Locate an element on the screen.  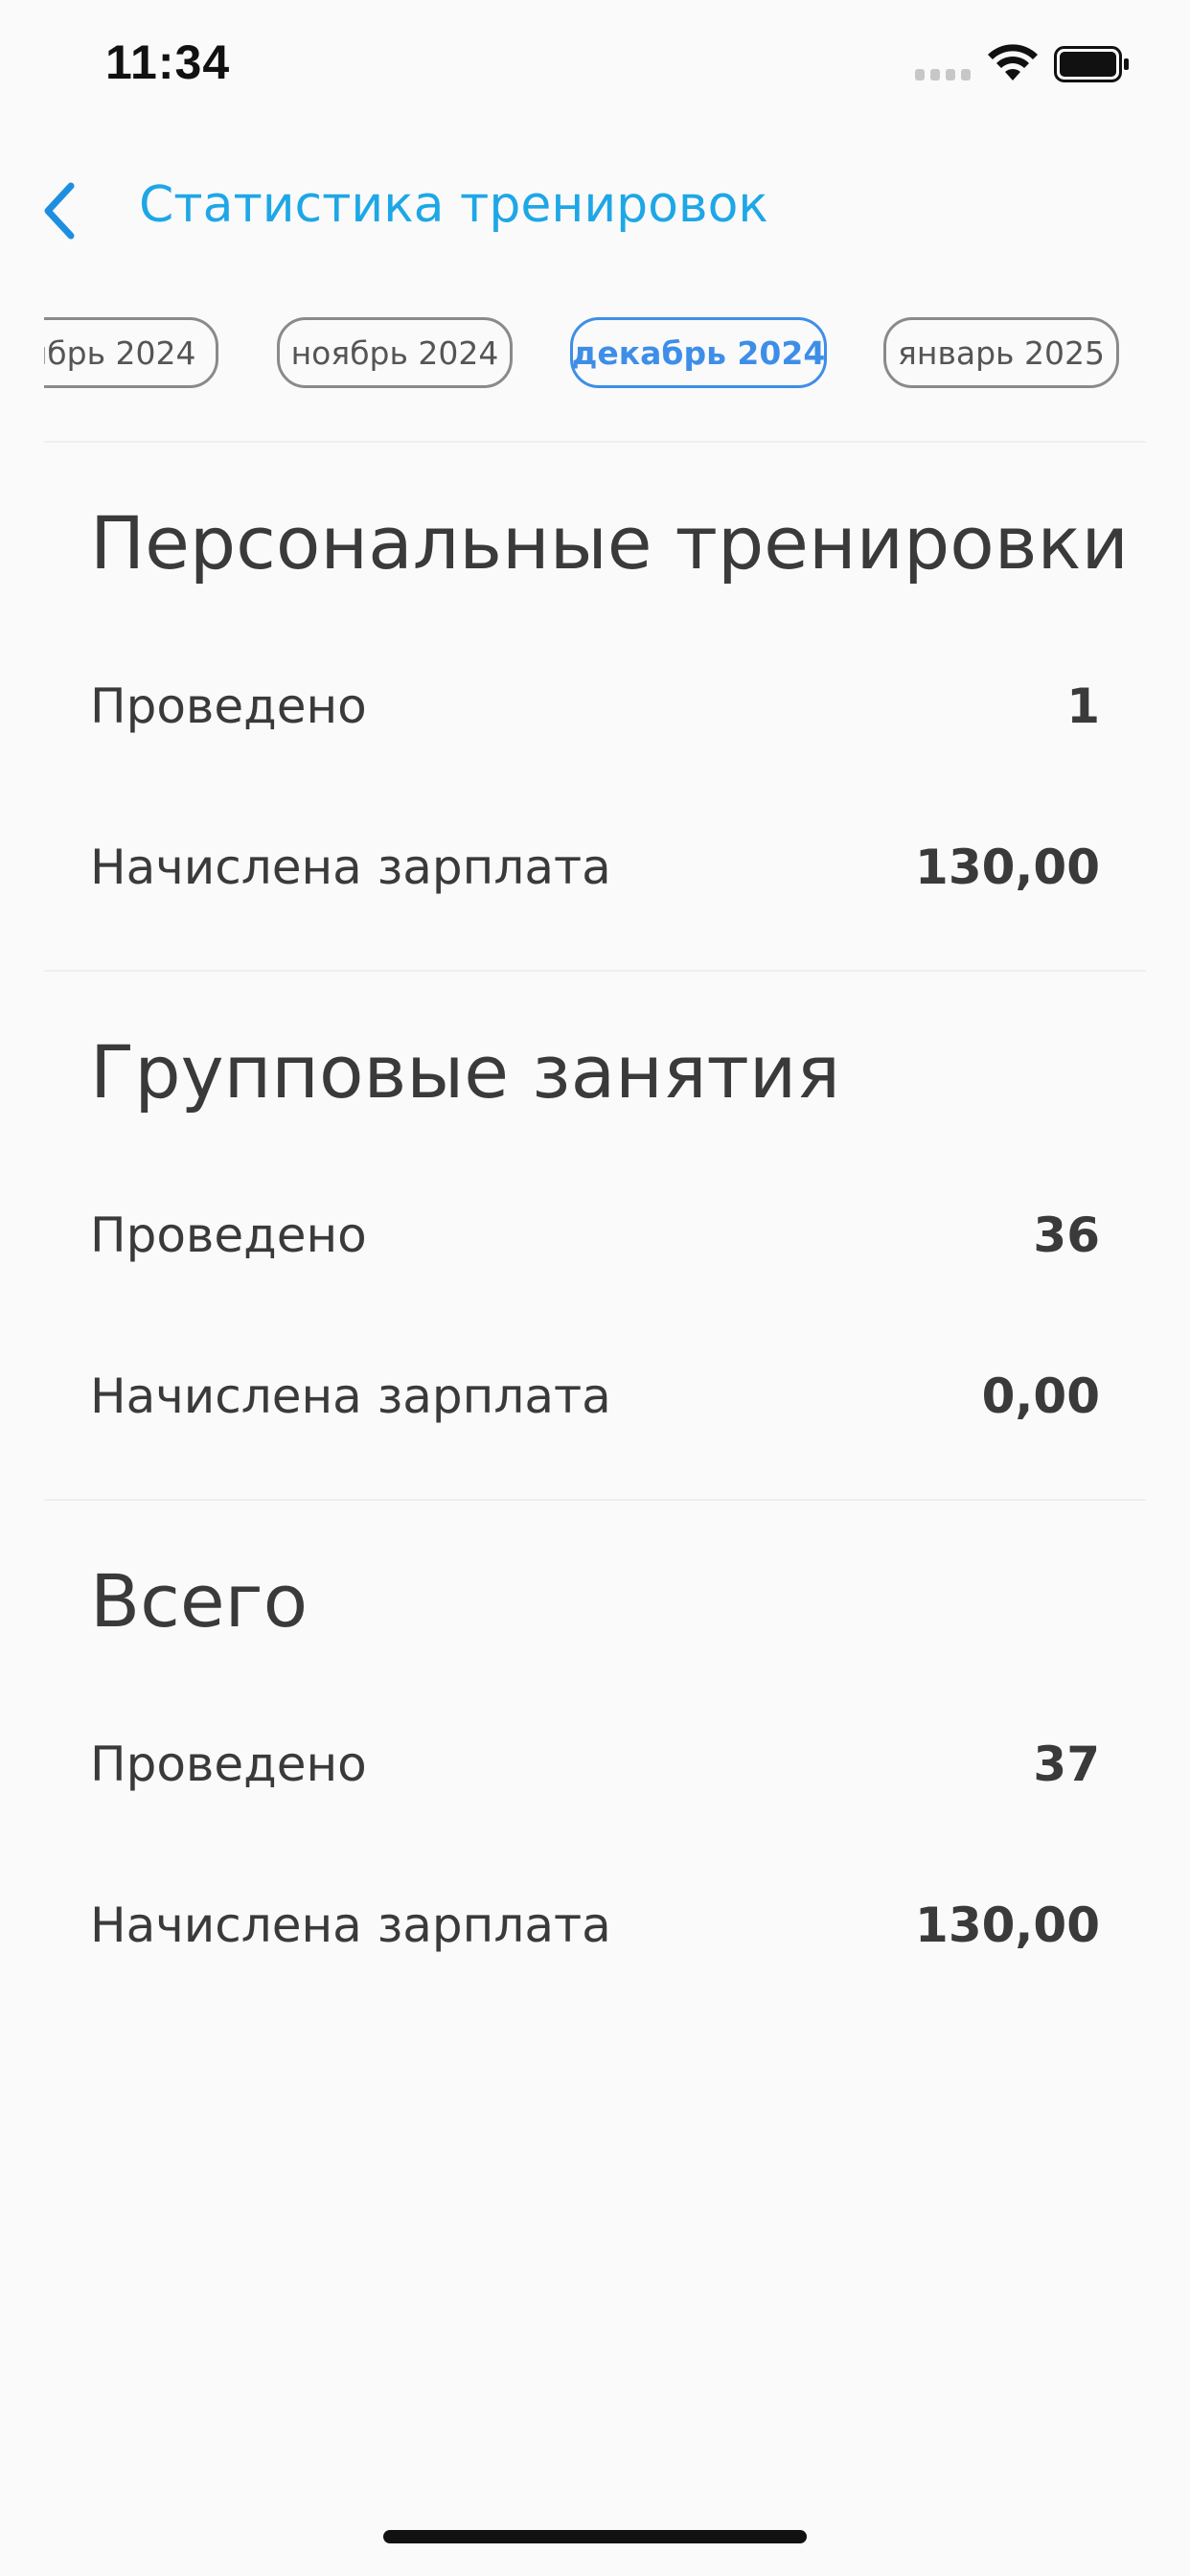
chevron-left-icon is located at coordinates (60, 211).